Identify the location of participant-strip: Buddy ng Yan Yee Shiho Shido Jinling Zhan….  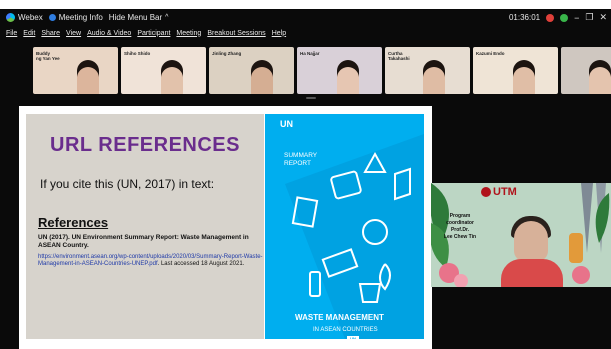
(322, 70).